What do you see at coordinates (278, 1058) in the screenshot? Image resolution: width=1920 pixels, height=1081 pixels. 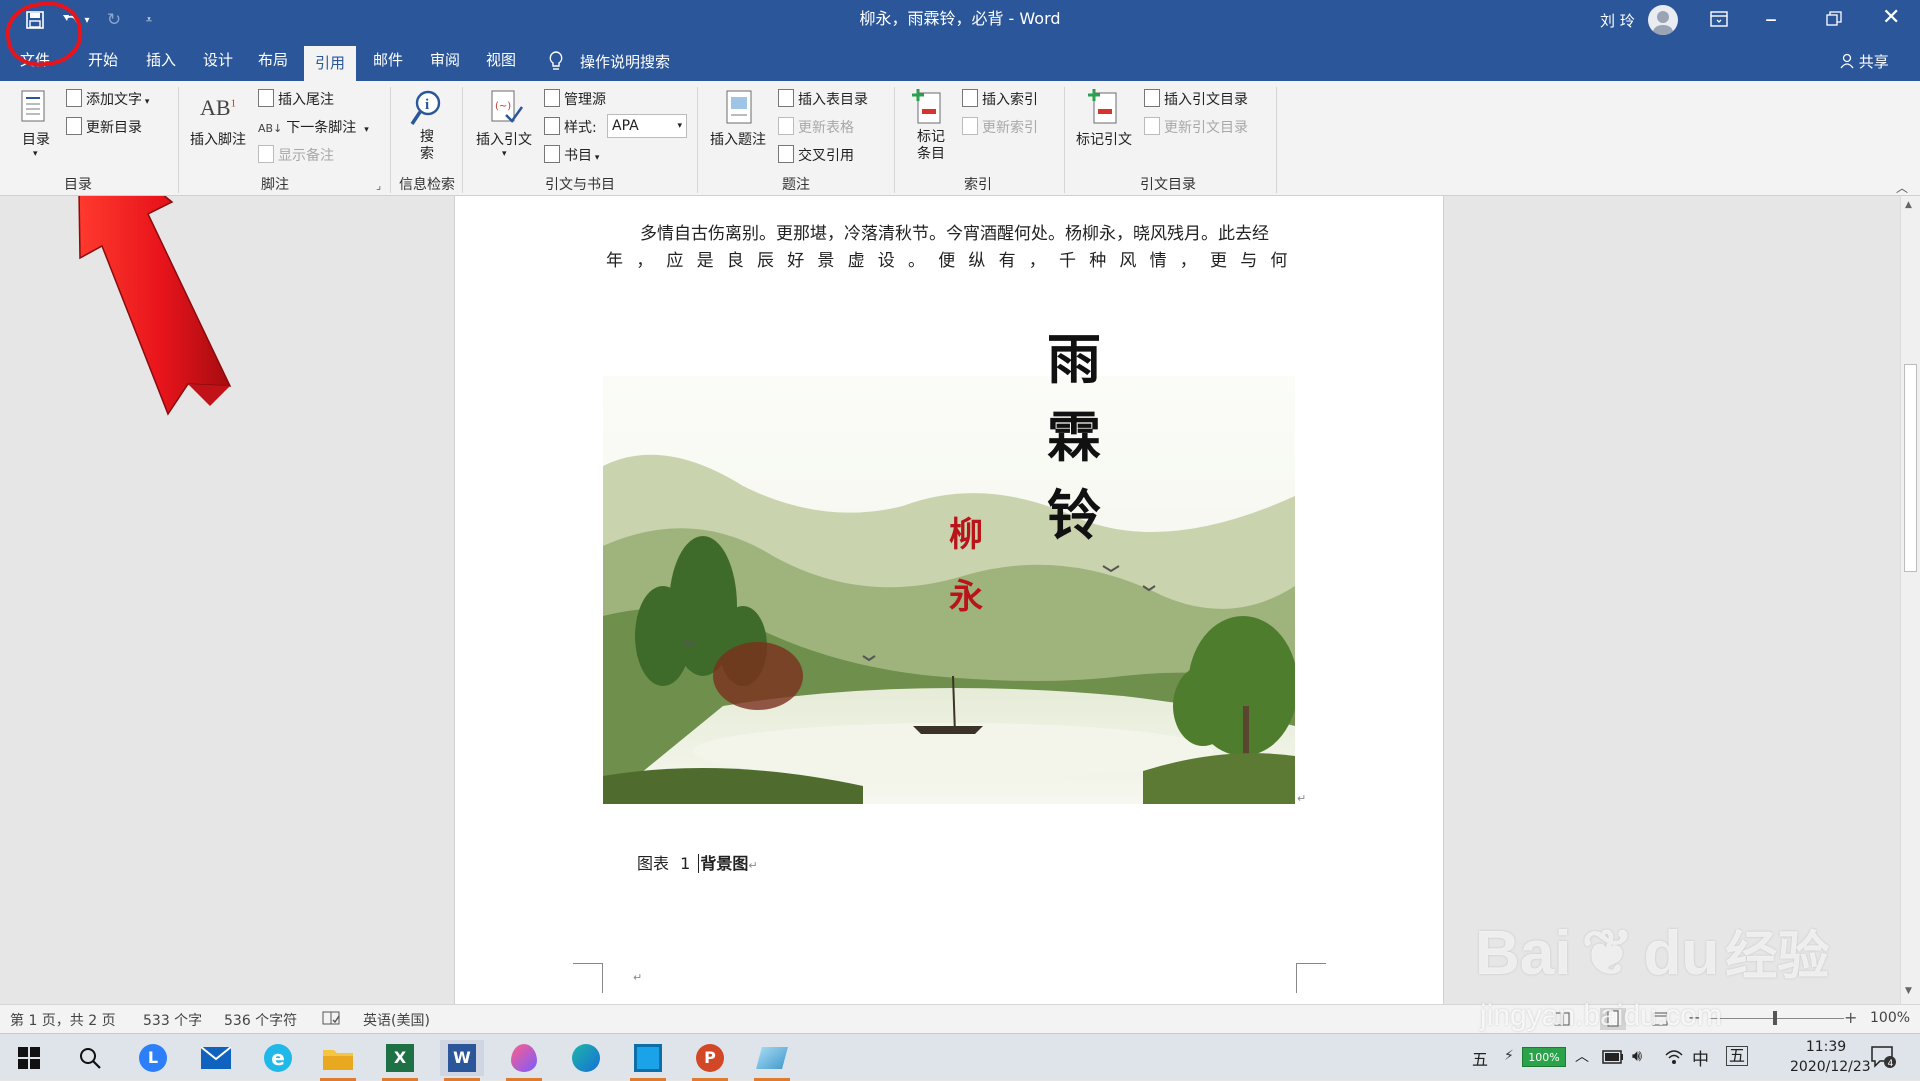 I see `ie-browser-icon: e` at bounding box center [278, 1058].